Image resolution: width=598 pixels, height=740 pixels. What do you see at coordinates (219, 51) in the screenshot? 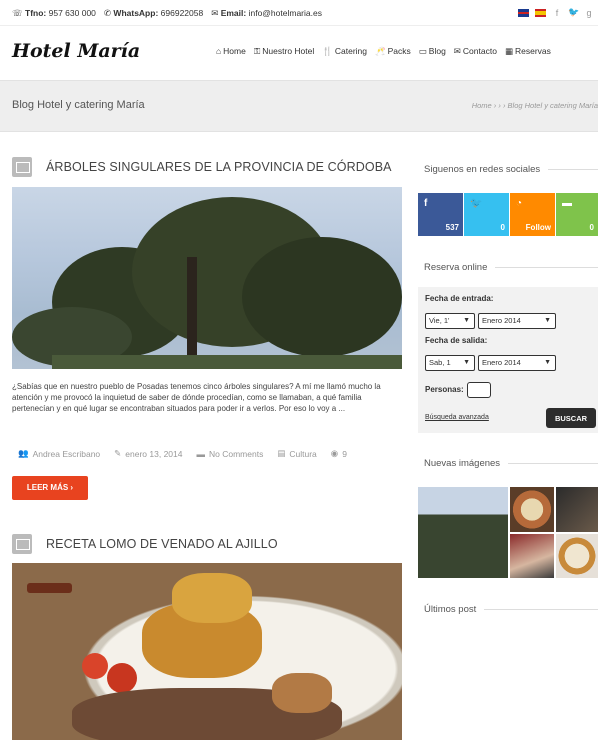
I see `home-icon: ⌂` at bounding box center [219, 51].